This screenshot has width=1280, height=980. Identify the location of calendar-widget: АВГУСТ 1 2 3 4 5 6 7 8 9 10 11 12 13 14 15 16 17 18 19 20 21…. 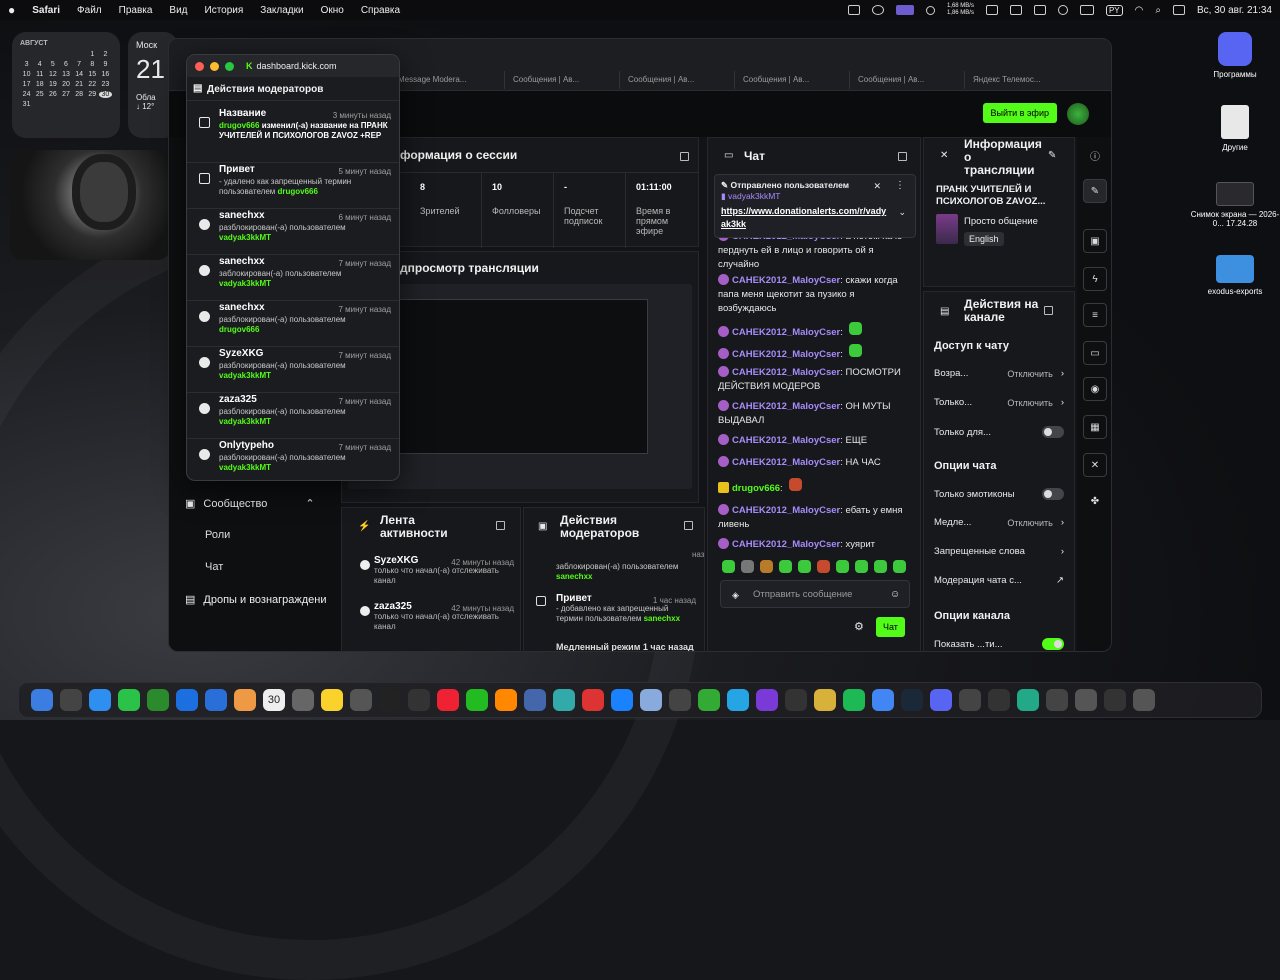
(66, 85).